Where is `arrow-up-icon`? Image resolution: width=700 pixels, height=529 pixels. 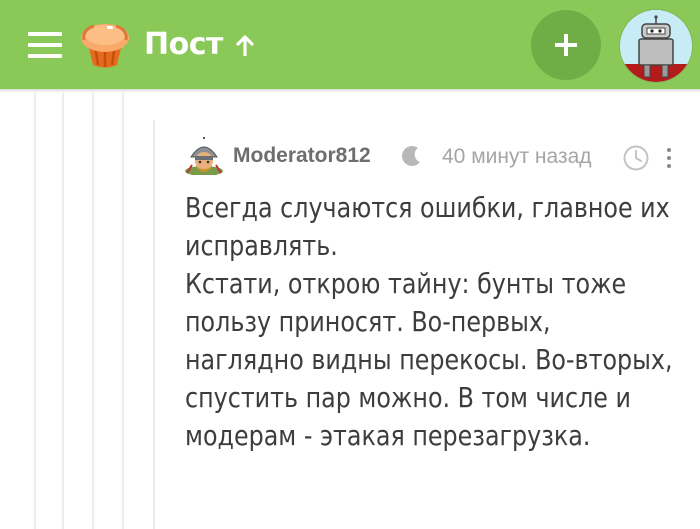 arrow-up-icon is located at coordinates (245, 46).